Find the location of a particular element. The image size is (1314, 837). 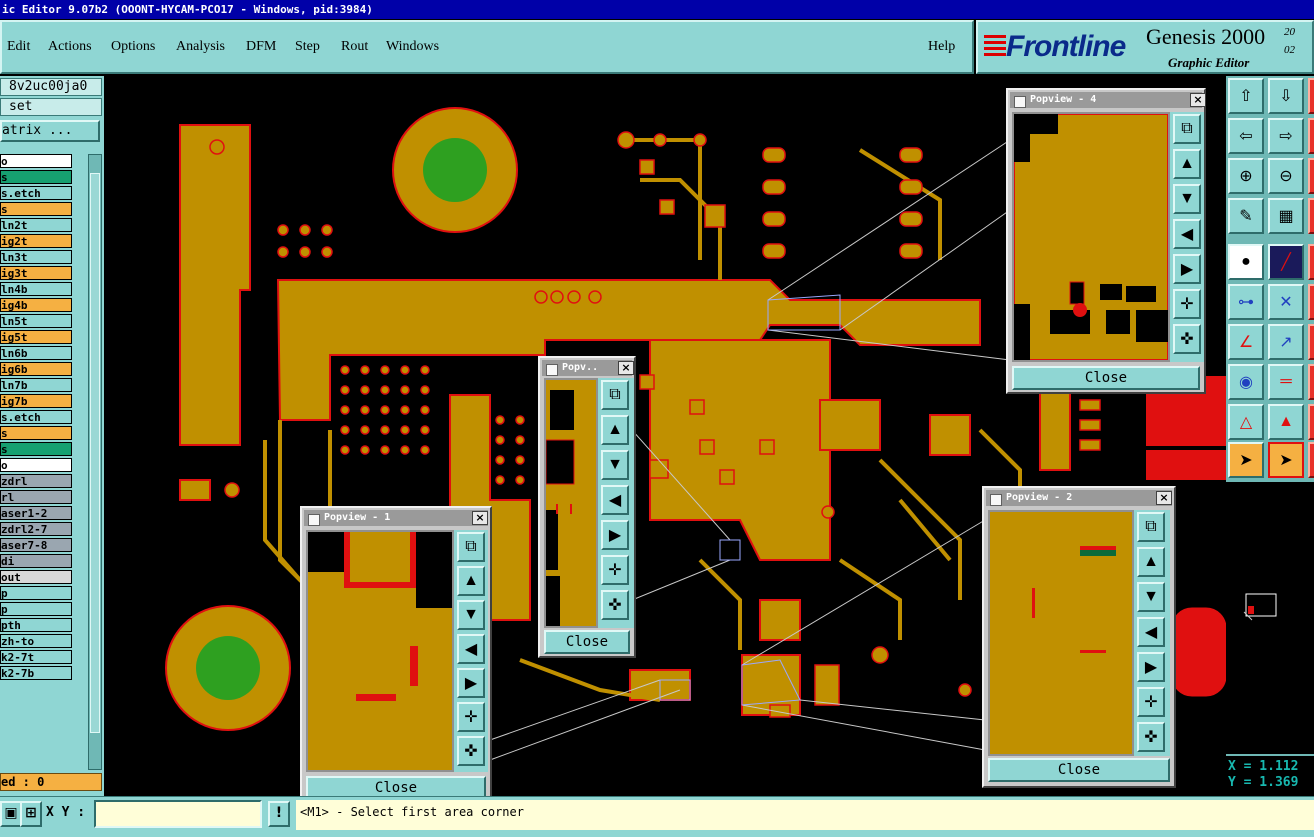

zoom-in-icon: ⊕ is located at coordinates (1246, 176).